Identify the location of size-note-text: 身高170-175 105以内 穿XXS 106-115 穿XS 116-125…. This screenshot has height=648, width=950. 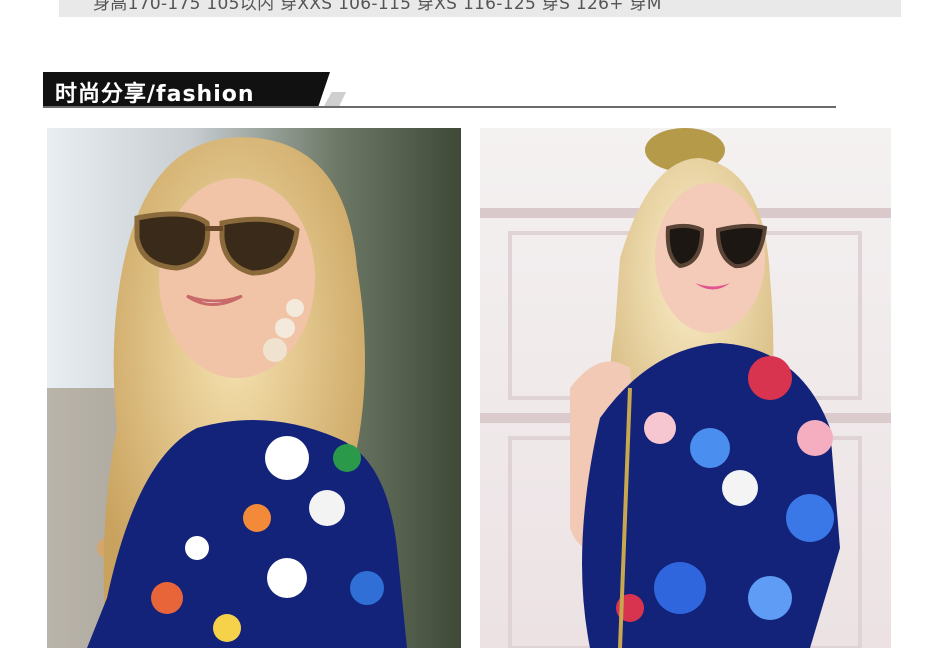
(377, 7).